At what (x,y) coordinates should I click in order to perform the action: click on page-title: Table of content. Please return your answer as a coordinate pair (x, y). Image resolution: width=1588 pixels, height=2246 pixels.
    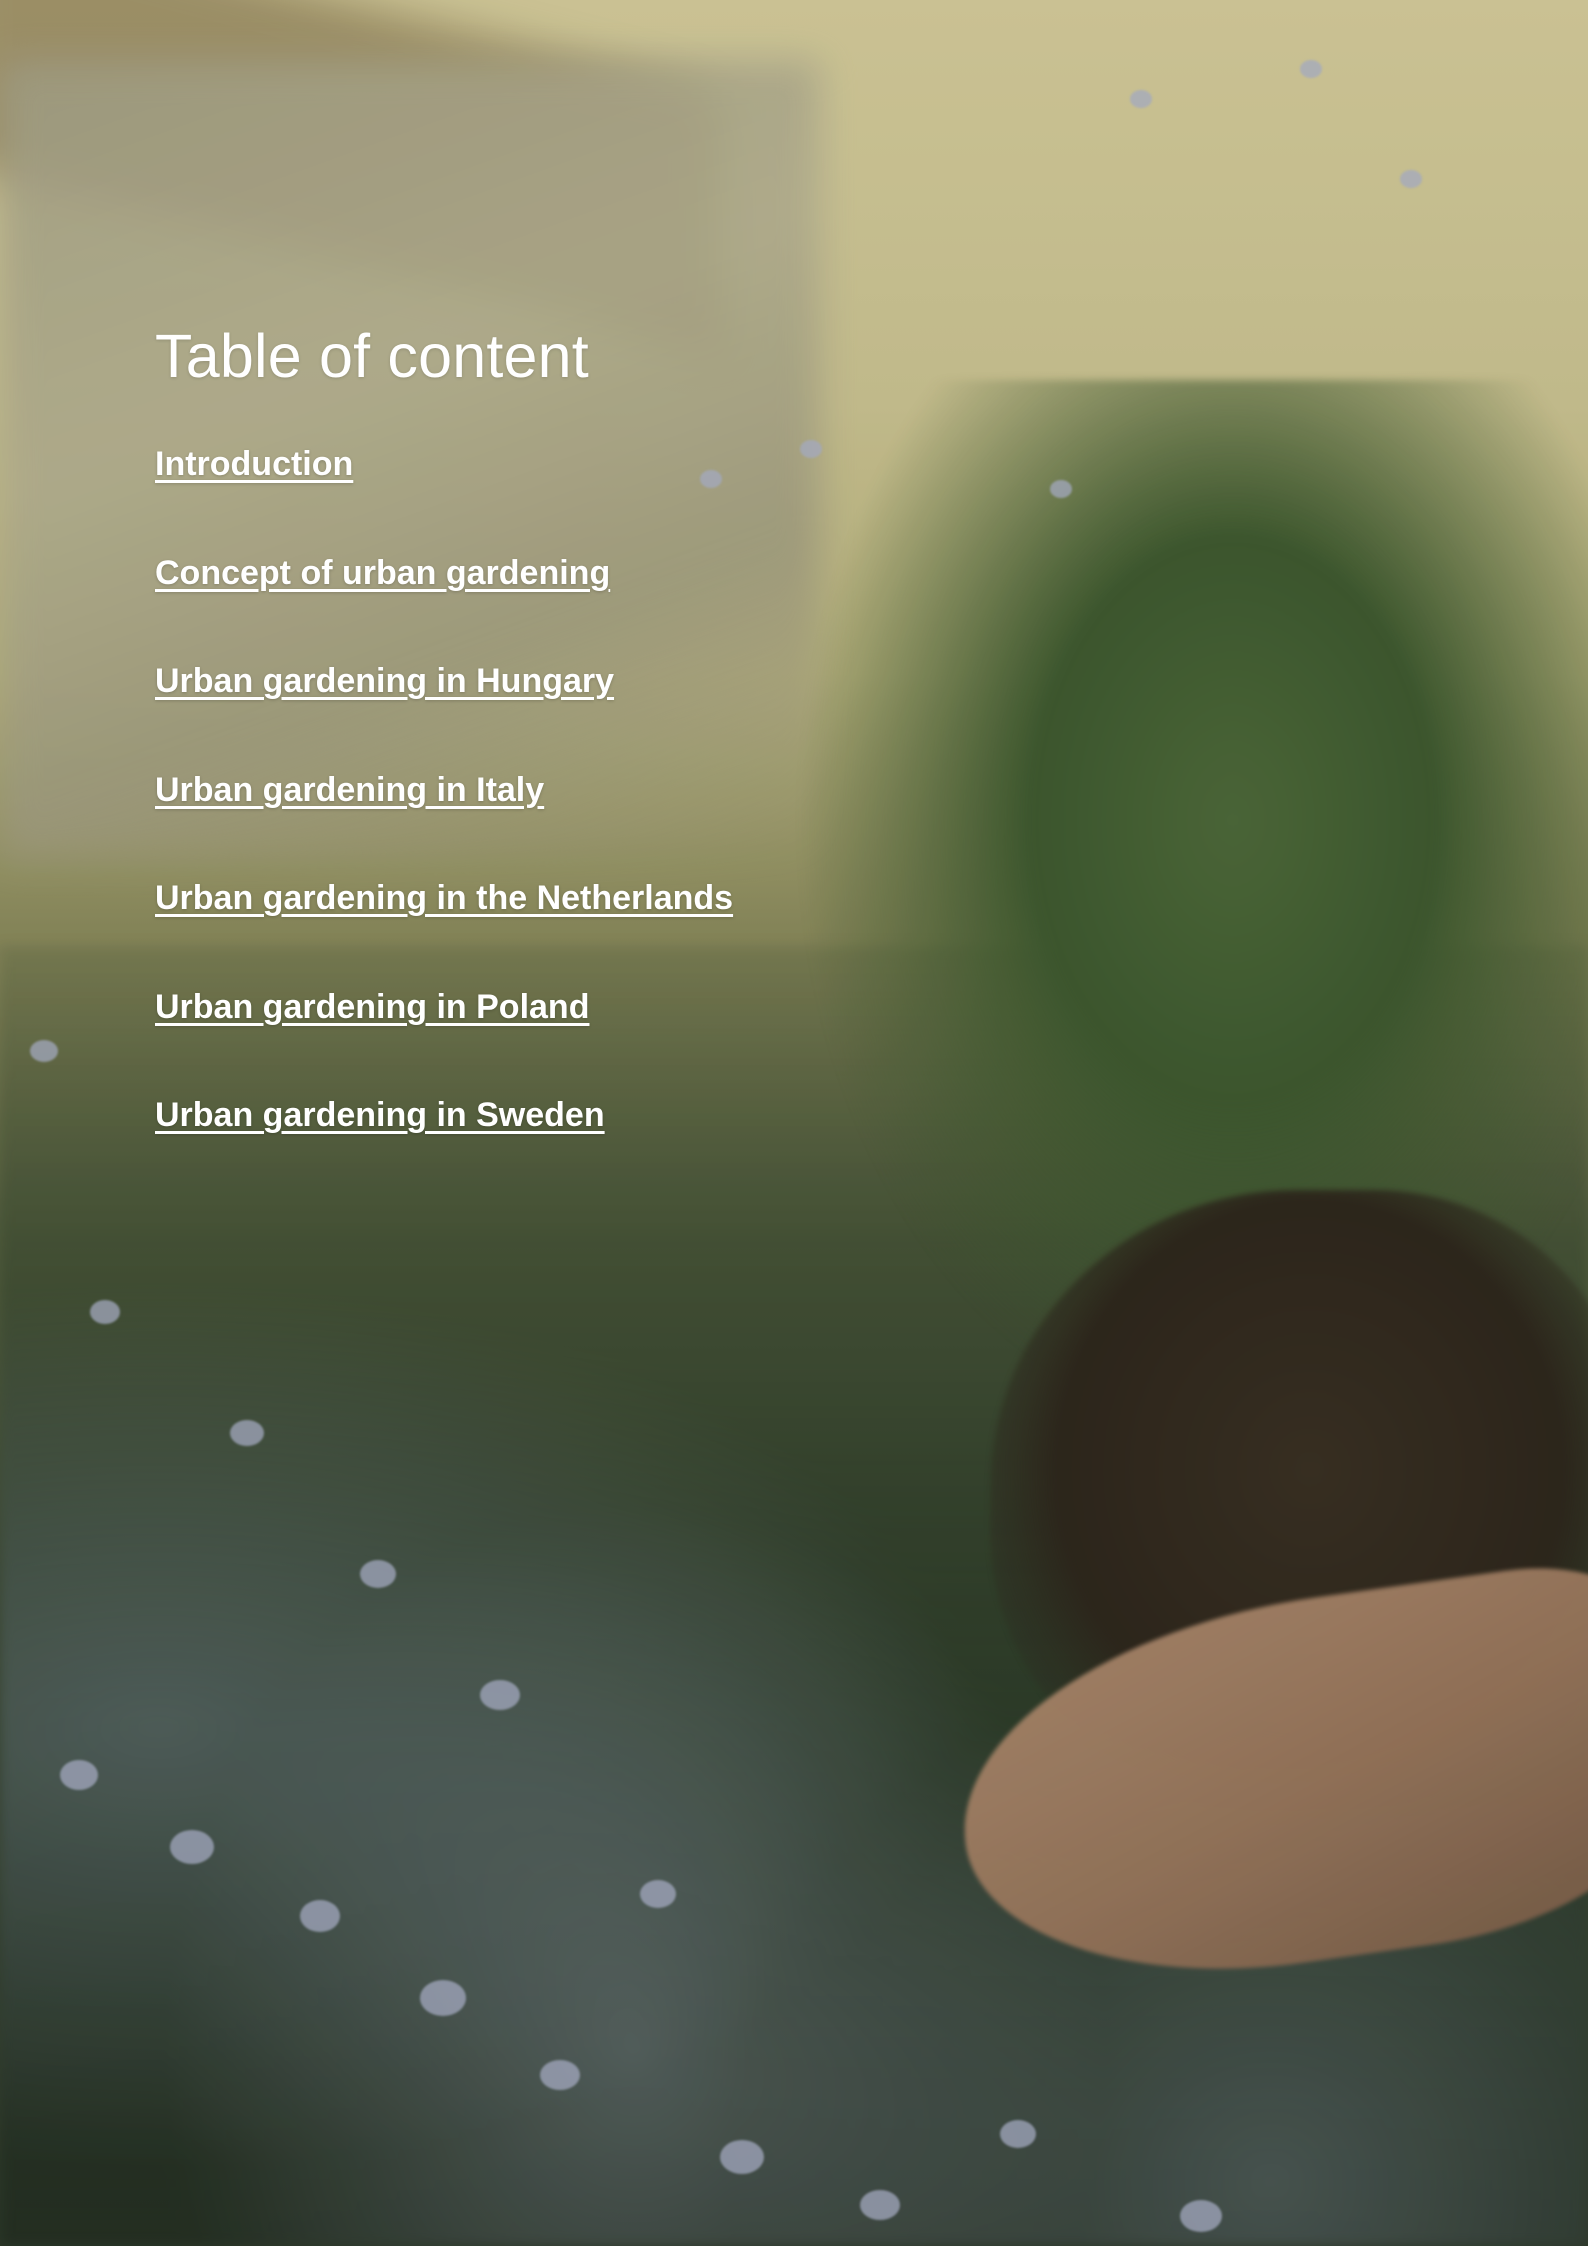
    Looking at the image, I should click on (372, 356).